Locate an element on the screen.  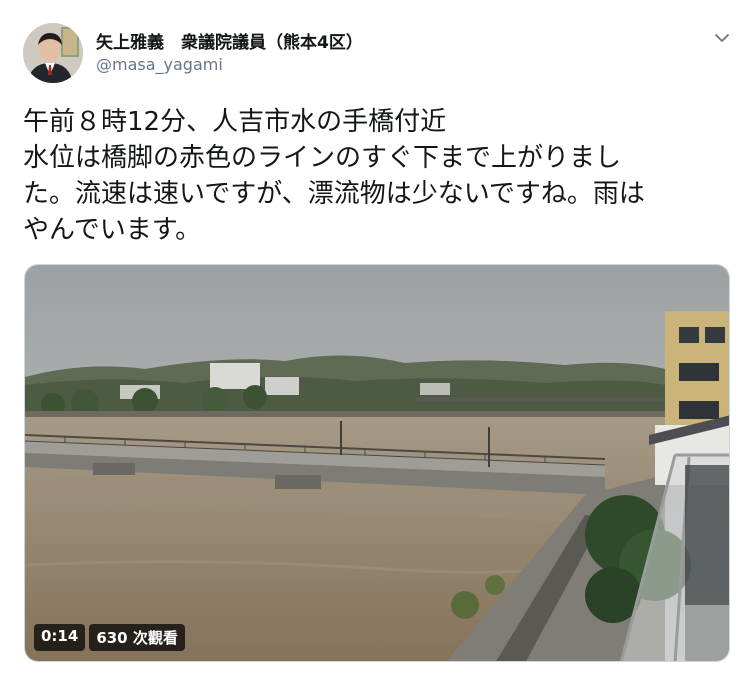
tweet-line: た。流速は速いですが、漂流物は少ないですね。雨は is located at coordinates (334, 194).